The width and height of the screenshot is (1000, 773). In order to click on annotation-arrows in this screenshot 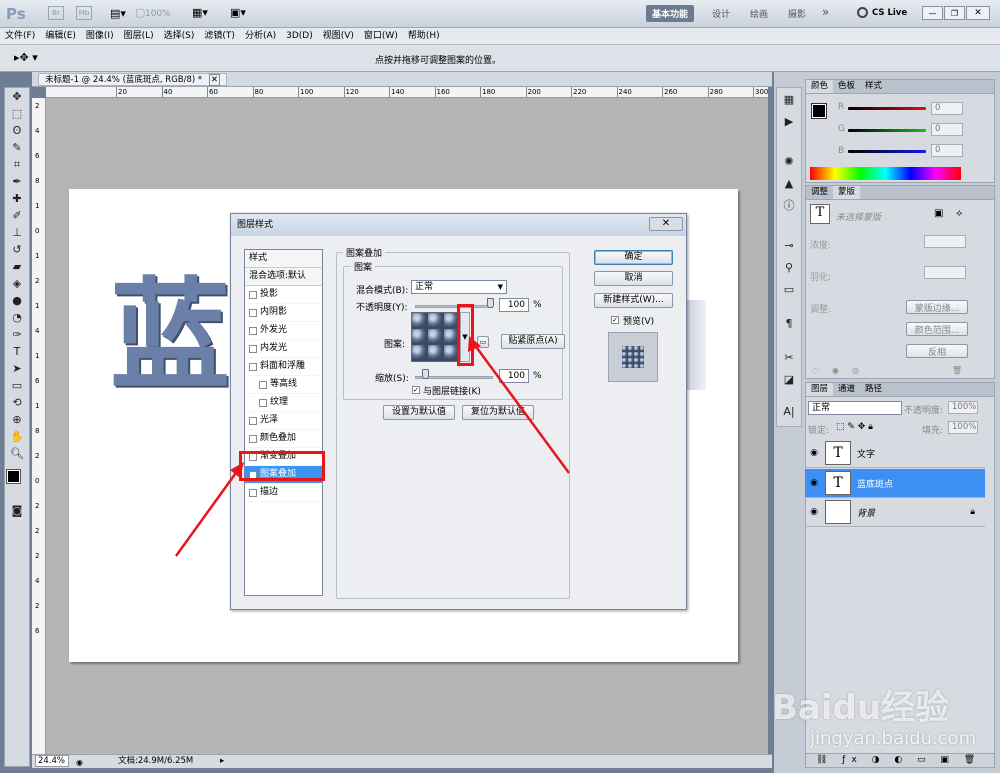, I will do `click(372, 446)`.